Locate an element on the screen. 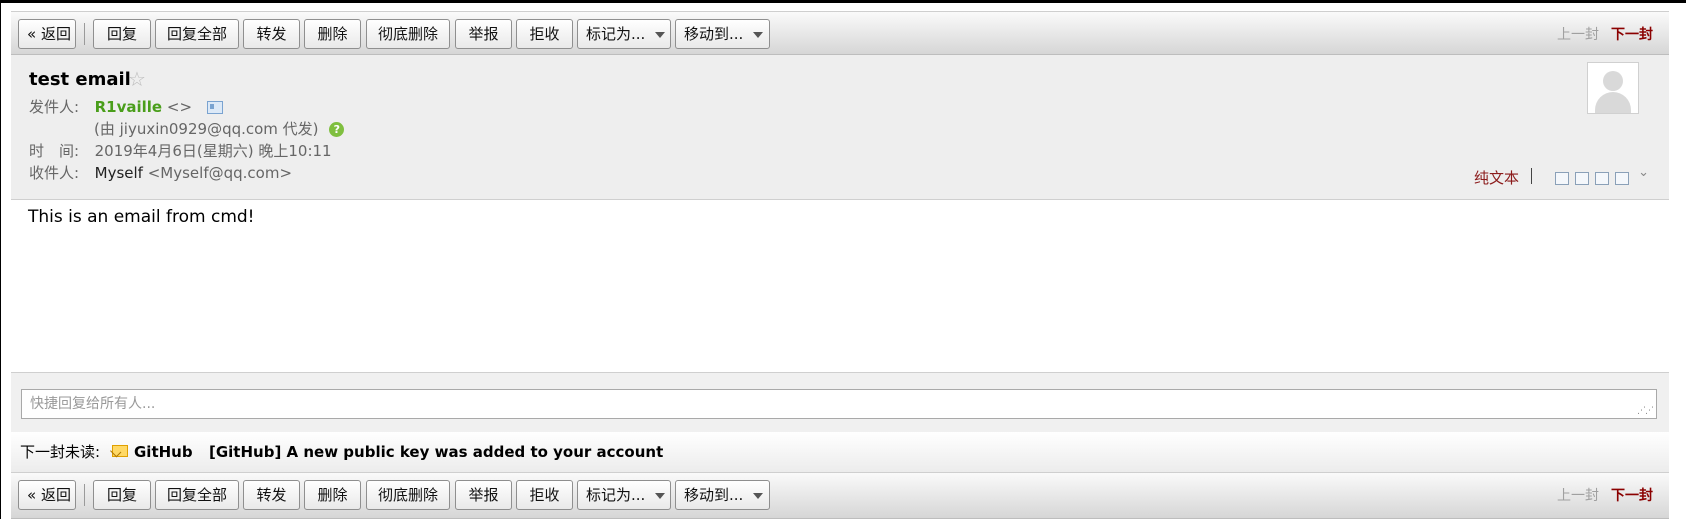  time-row: 时 间: 2019年4月6日(星期六) 晚上10:11 is located at coordinates (180, 150).